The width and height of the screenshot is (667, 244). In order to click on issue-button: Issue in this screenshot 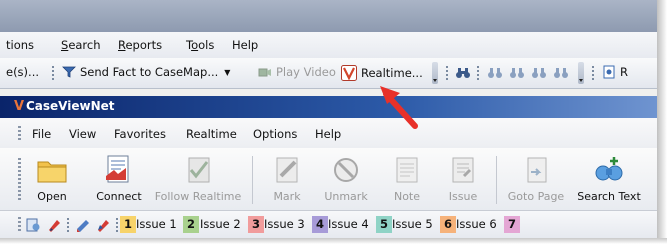, I will do `click(463, 180)`.